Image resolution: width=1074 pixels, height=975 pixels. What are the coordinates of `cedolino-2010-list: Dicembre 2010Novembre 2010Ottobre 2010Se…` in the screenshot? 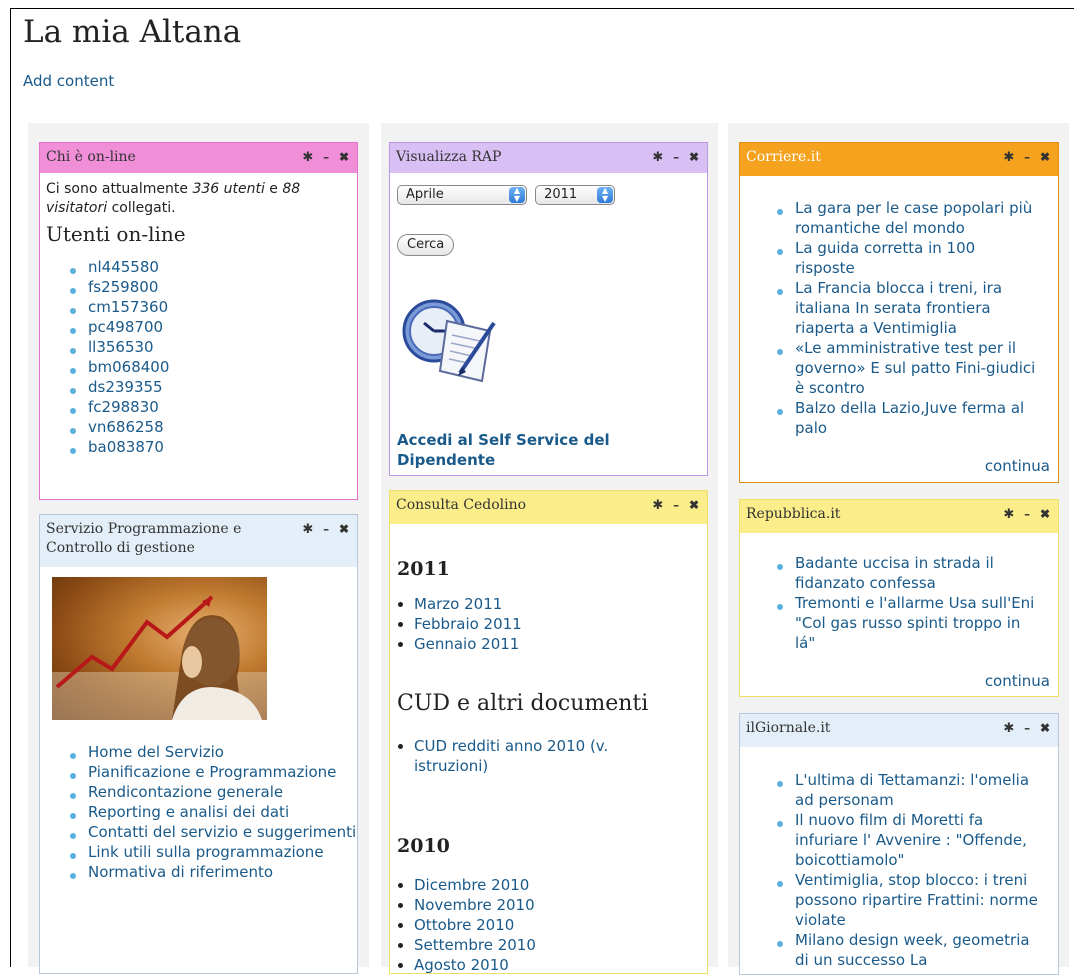 It's located at (550, 925).